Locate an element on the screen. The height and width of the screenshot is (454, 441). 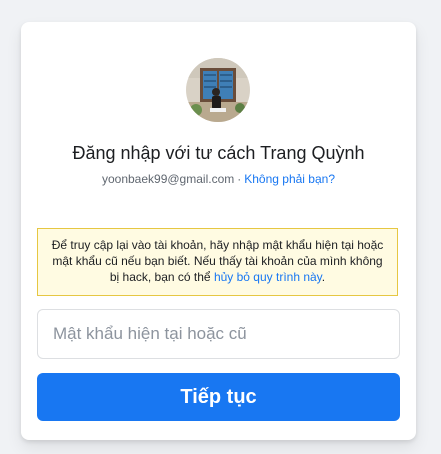
password-input is located at coordinates (218, 334).